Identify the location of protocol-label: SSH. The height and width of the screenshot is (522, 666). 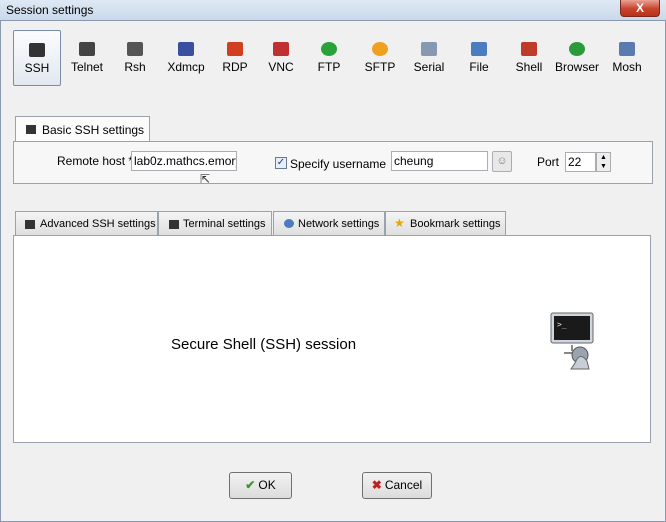
(37, 68).